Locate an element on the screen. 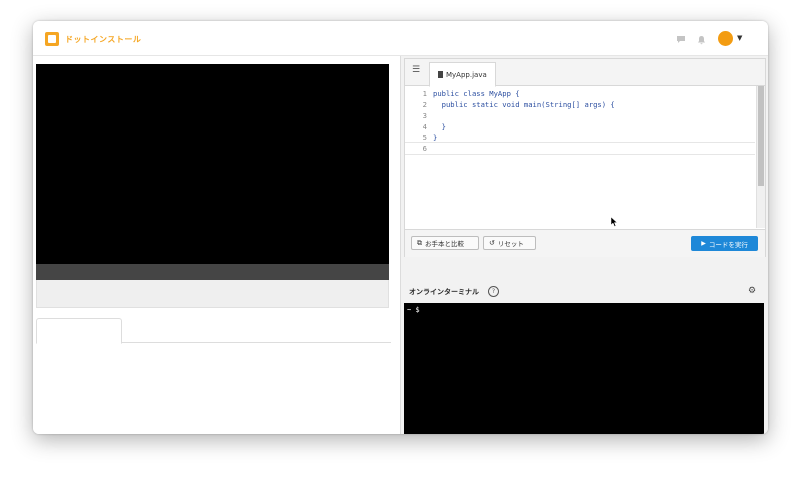 The width and height of the screenshot is (800, 478). line-number: 6 is located at coordinates (424, 148).